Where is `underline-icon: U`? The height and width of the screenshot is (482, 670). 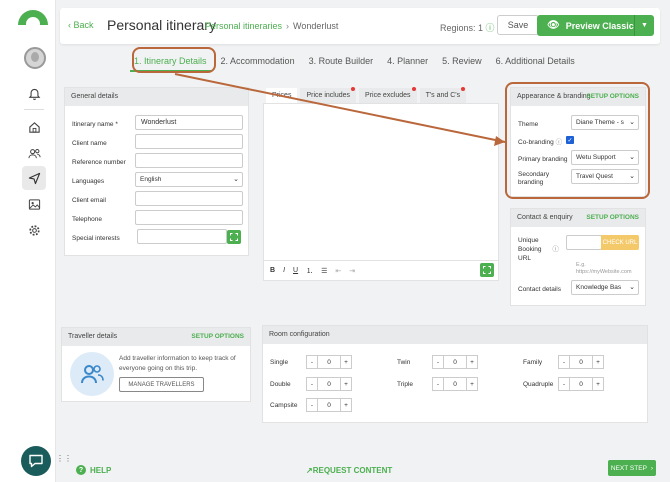
underline-icon: U is located at coordinates (295, 270).